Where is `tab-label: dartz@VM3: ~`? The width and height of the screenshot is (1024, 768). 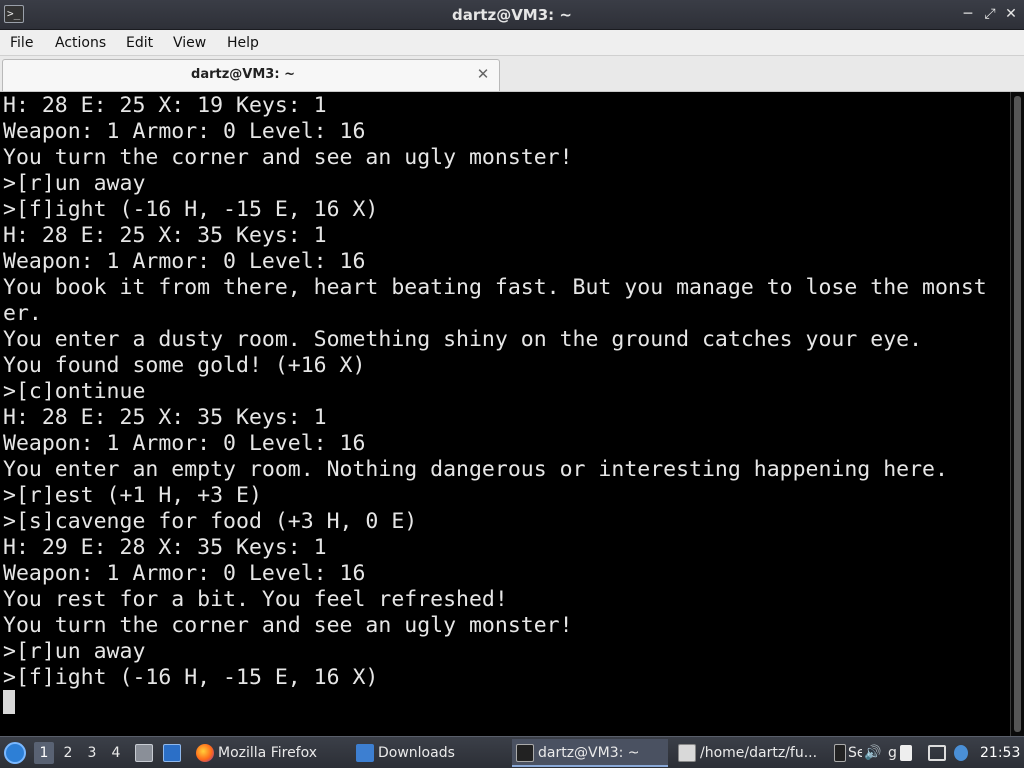
tab-label: dartz@VM3: ~ is located at coordinates (243, 74).